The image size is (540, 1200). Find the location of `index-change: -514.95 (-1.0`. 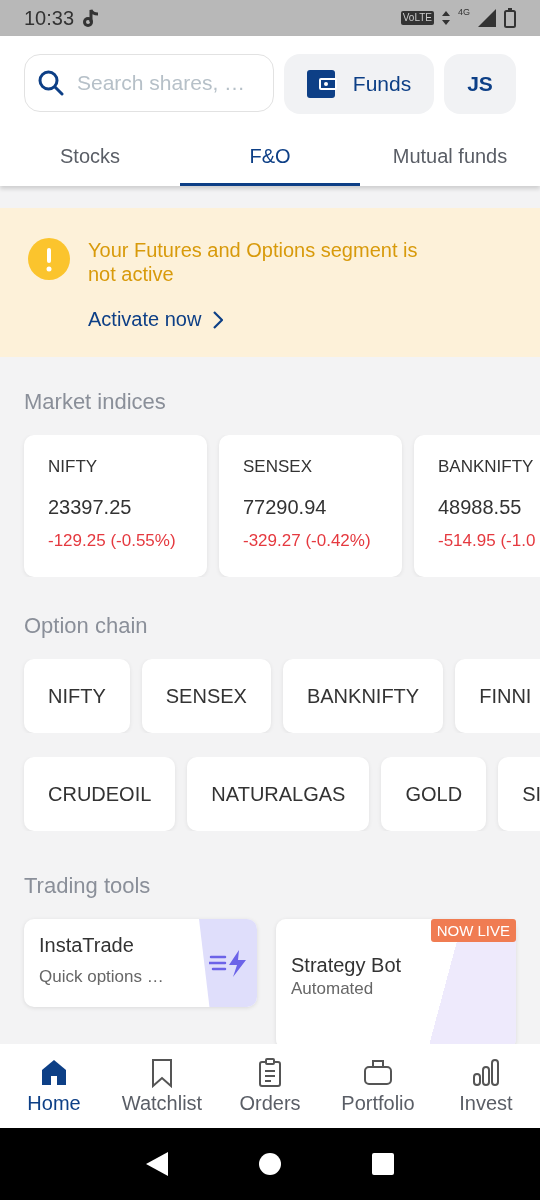

index-change: -514.95 (-1.0 is located at coordinates (487, 541).